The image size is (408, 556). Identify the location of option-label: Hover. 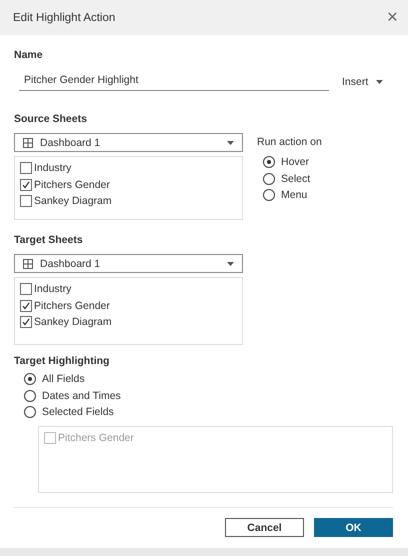
(295, 162).